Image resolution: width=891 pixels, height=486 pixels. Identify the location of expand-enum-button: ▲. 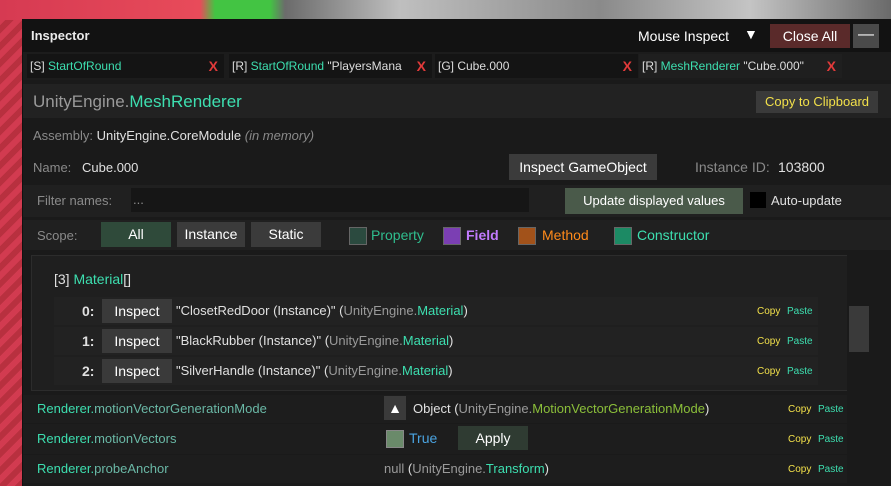
(395, 408).